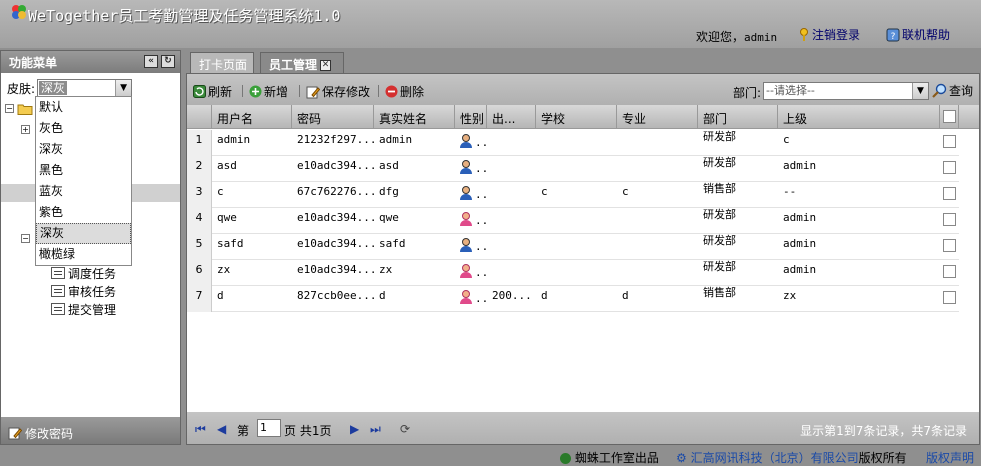 The image size is (981, 466). I want to click on column-header-major: 专业, so click(657, 117).